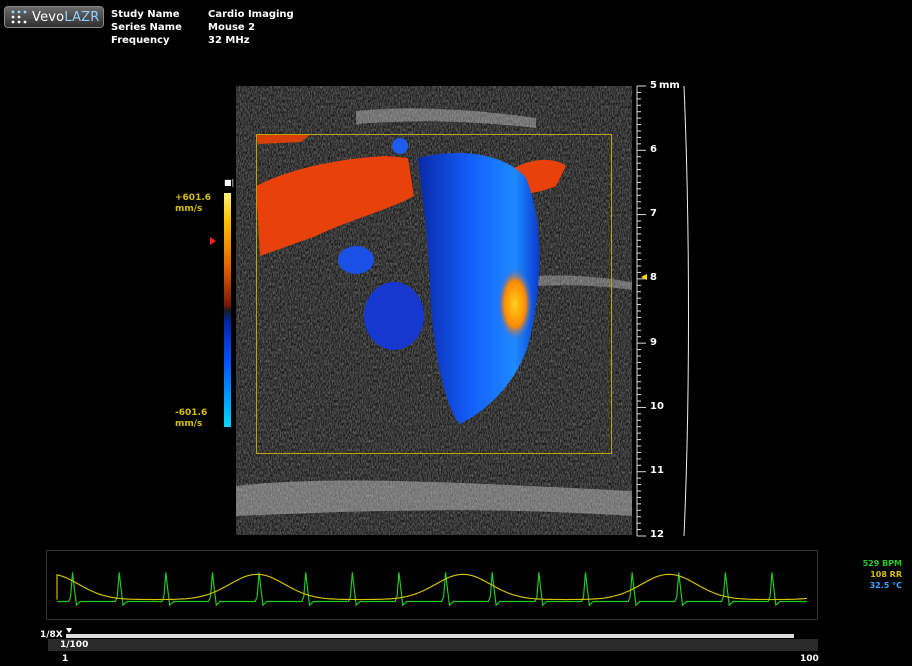  I want to click on respiration-trace, so click(432, 587).